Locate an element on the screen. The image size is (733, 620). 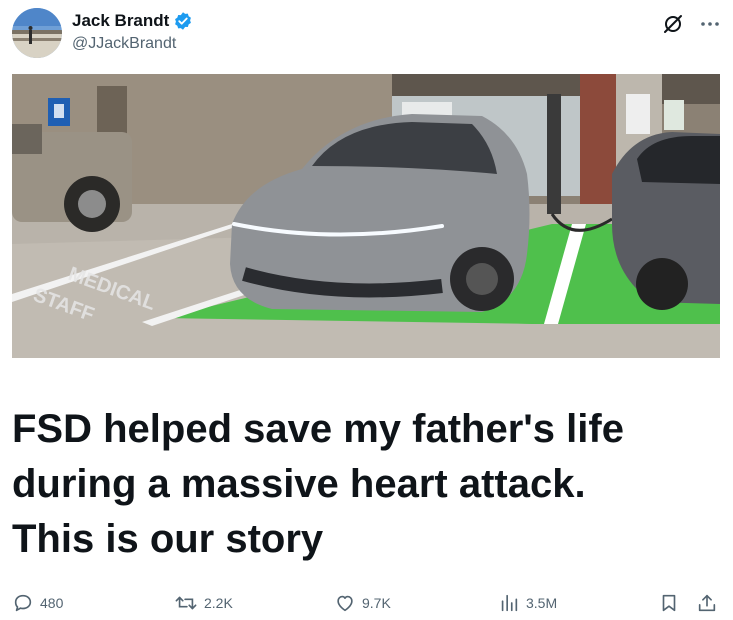
like-button: 9.7K is located at coordinates (362, 603).